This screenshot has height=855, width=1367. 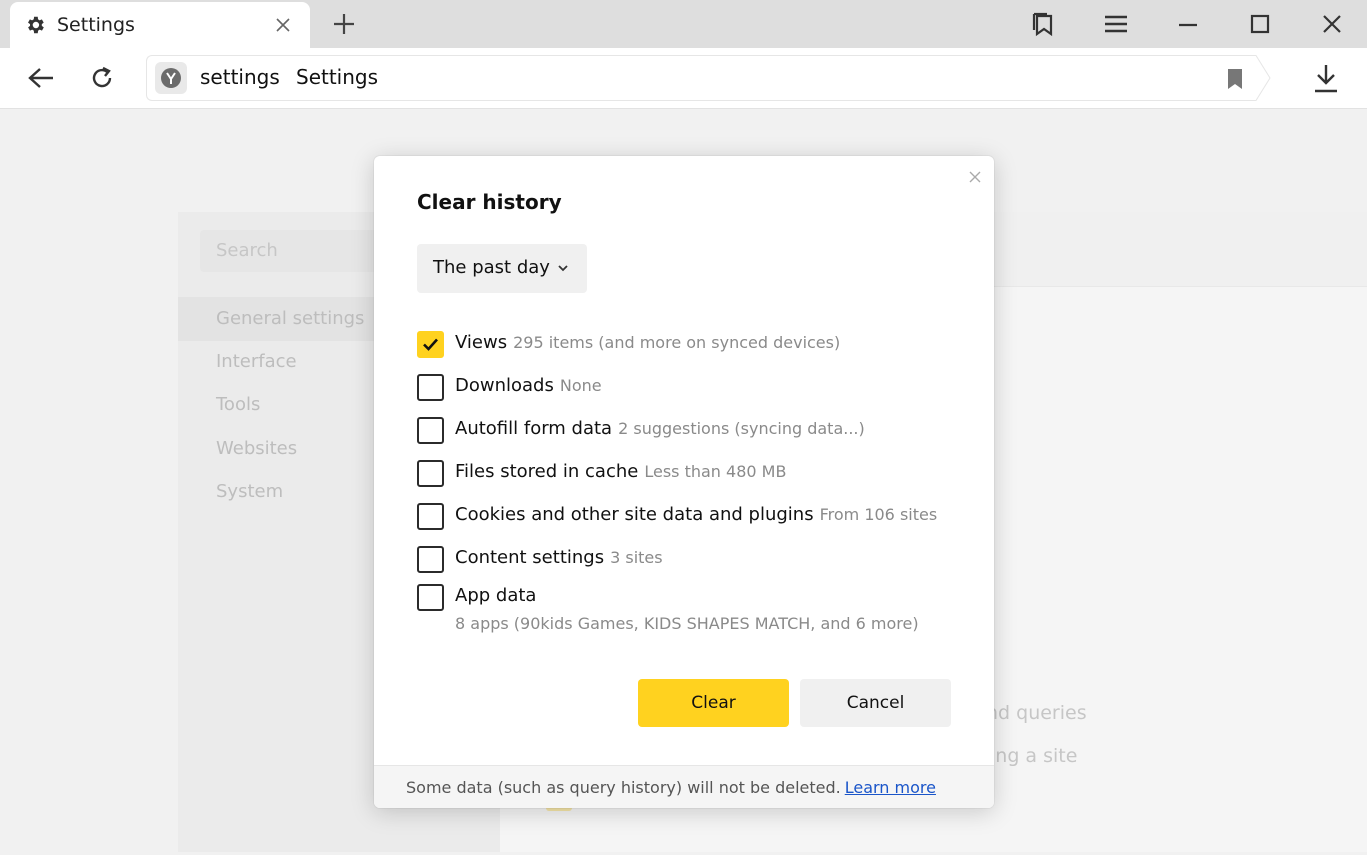 I want to click on hamburger-icon, so click(x=1116, y=24).